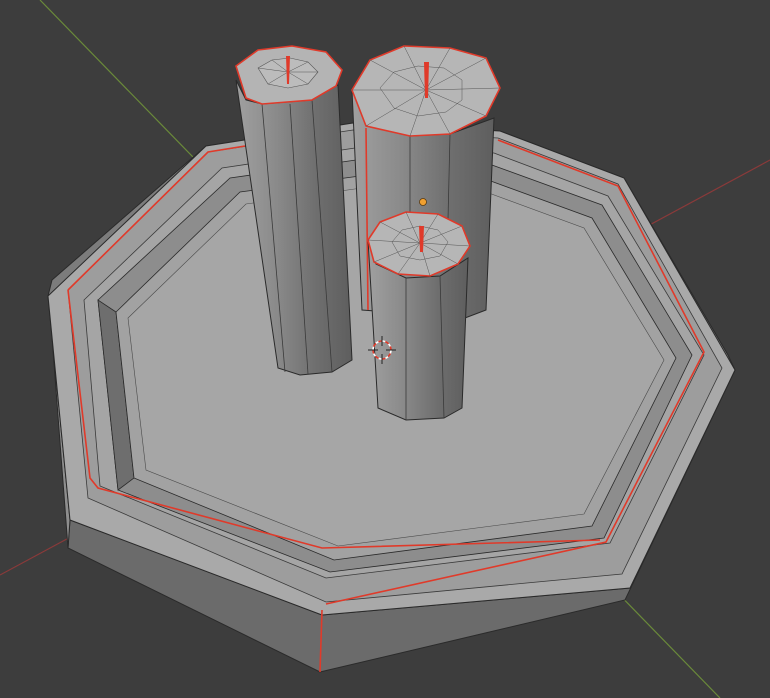  I want to click on origin-dot-icon, so click(423, 202).